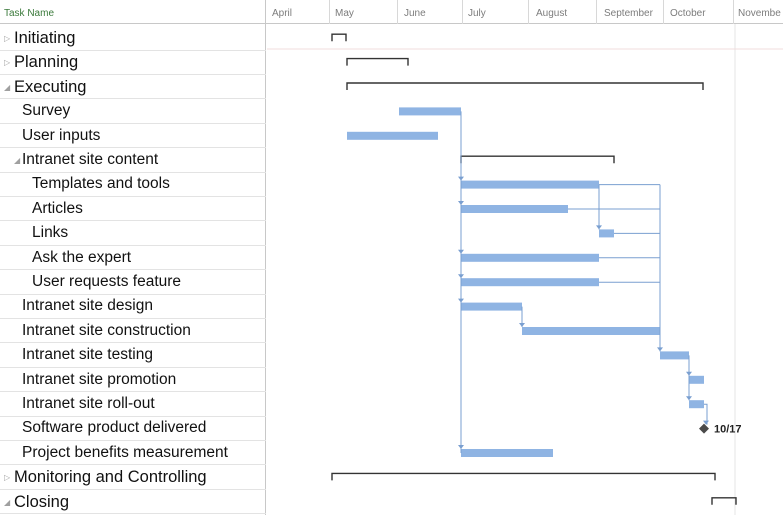 The width and height of the screenshot is (783, 515). Describe the element at coordinates (523, 476) in the screenshot. I see `summary-bar-monitoring-and-controlling` at that location.